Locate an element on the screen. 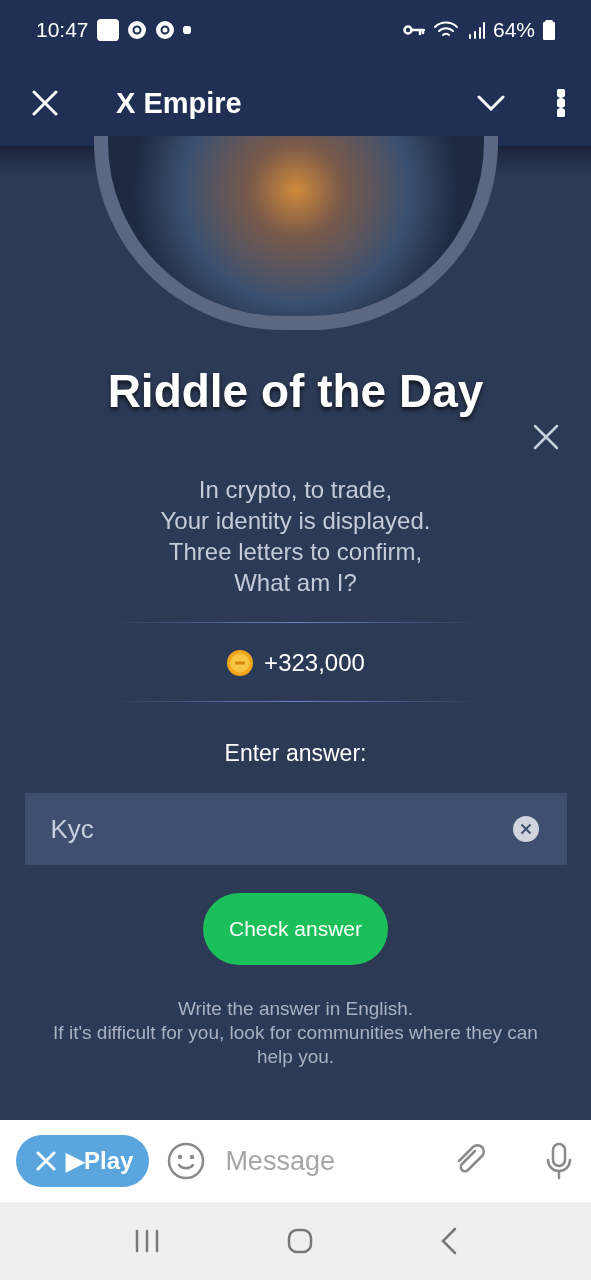 This screenshot has height=1280, width=591. check-answer-button: Check answer is located at coordinates (295, 929).